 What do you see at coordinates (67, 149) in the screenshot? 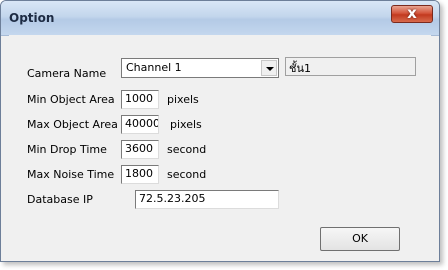
I see `min-drop-time-label: Min Drop Time` at bounding box center [67, 149].